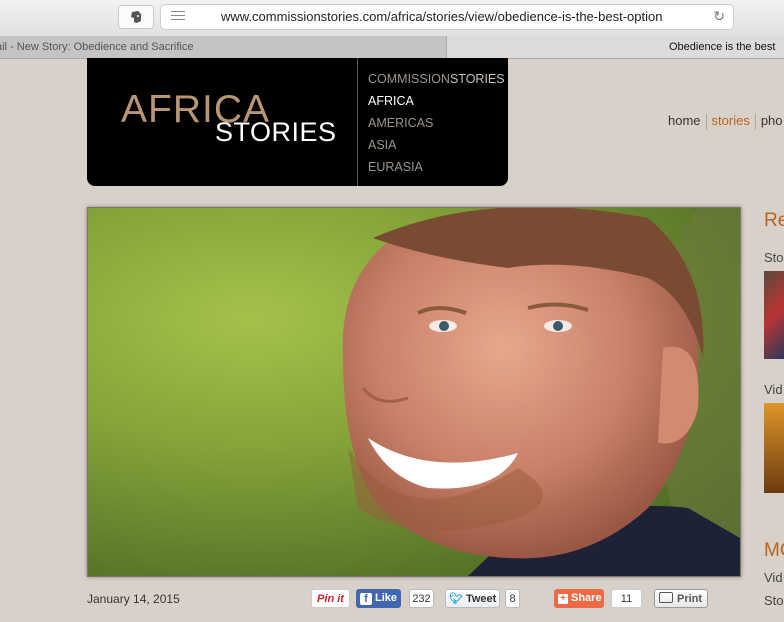  Describe the element at coordinates (773, 577) in the screenshot. I see `sidebar-link-videos: Vid` at that location.